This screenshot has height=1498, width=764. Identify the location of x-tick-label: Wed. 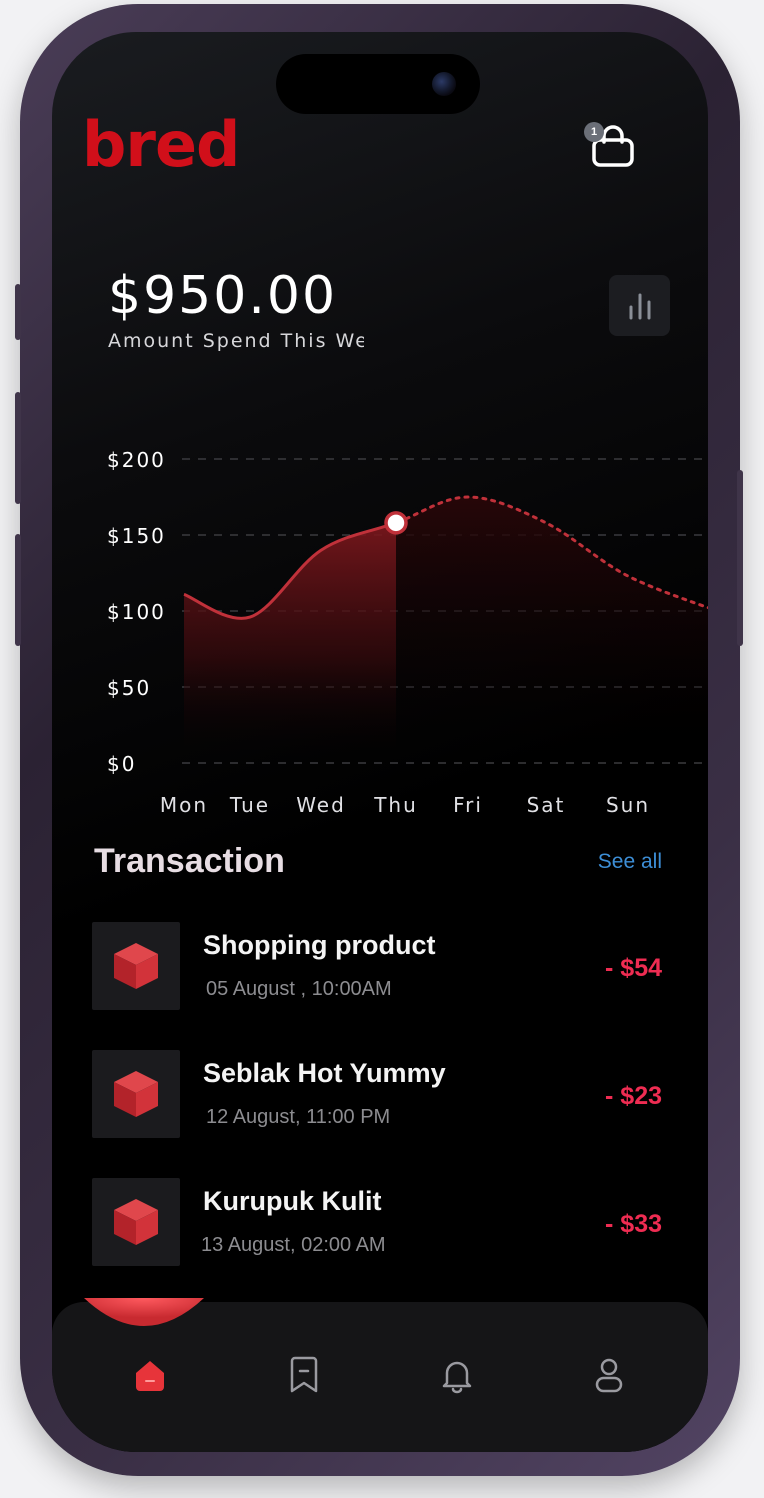
(321, 805).